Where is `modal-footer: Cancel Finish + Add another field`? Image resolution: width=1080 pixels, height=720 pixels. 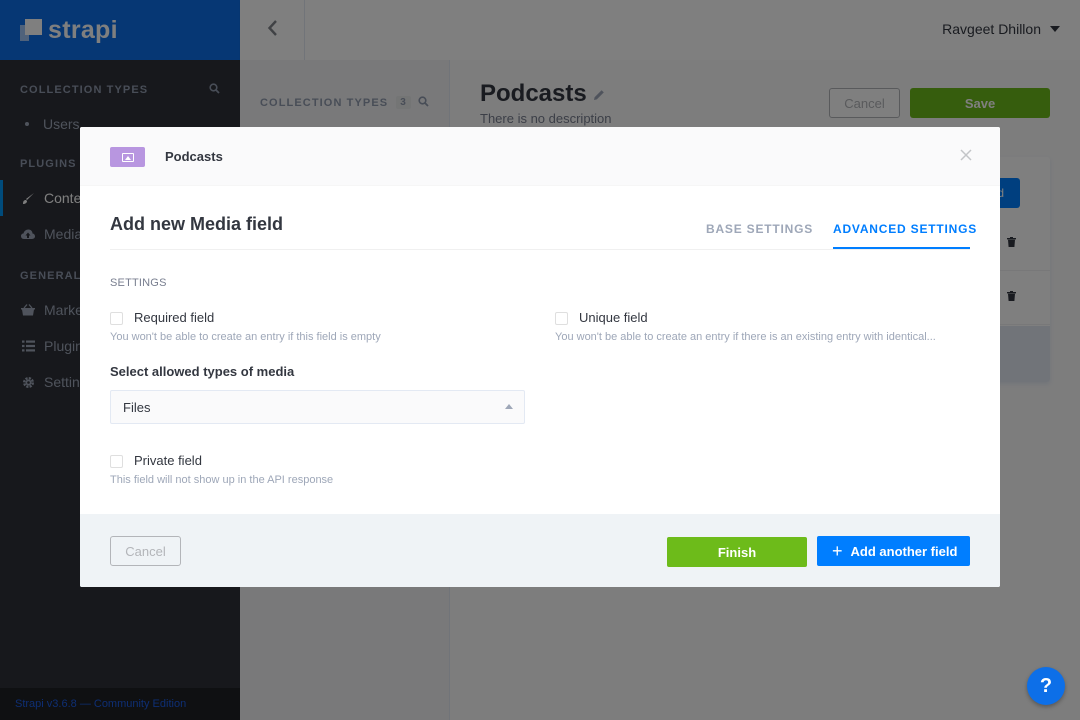
modal-footer: Cancel Finish + Add another field is located at coordinates (540, 550).